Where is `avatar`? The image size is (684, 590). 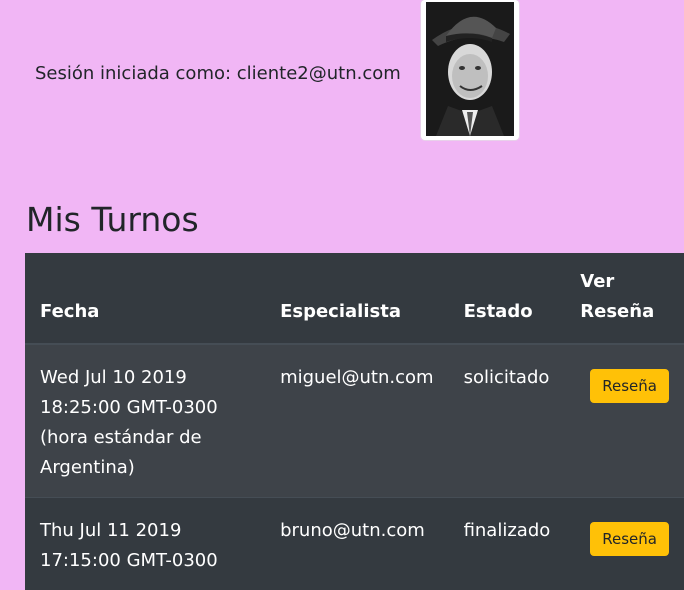
avatar is located at coordinates (470, 69).